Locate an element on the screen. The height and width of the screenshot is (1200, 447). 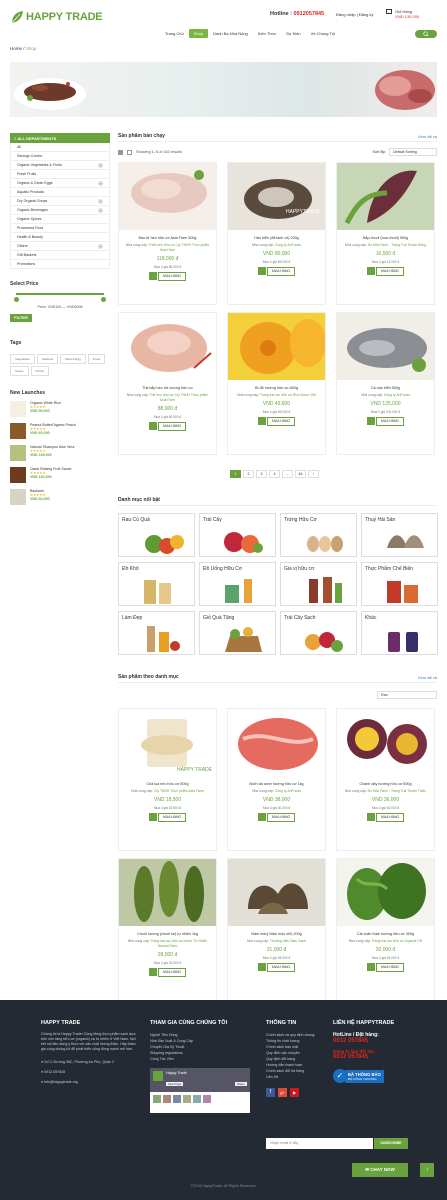
facebook-like-button: Like Page is located at coordinates (175, 1084).